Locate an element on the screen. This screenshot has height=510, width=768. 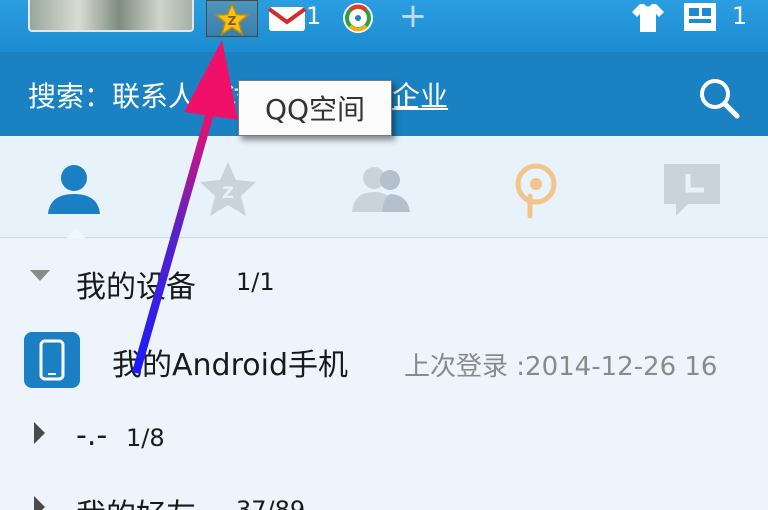
group-name: 我的好友 is located at coordinates (136, 500).